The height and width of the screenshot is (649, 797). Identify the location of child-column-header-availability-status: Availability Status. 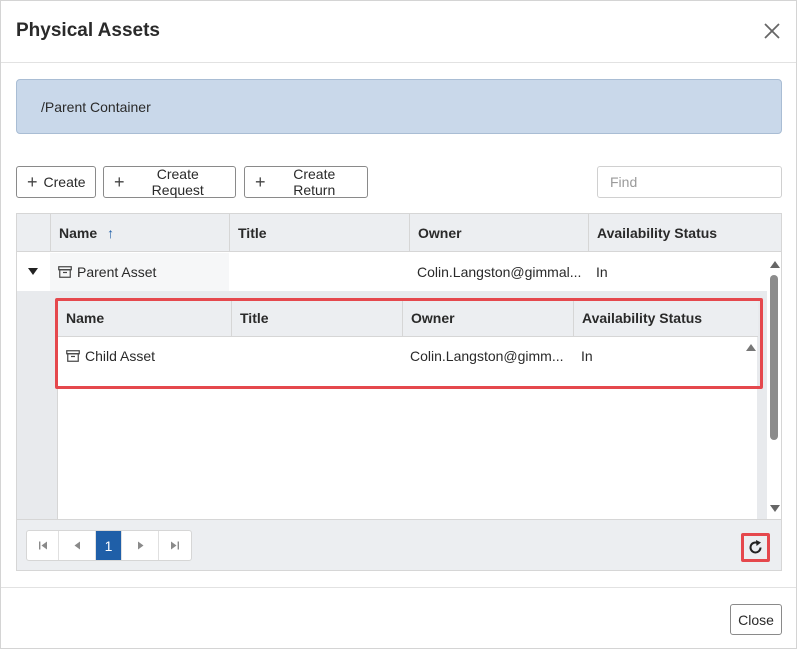
(665, 318).